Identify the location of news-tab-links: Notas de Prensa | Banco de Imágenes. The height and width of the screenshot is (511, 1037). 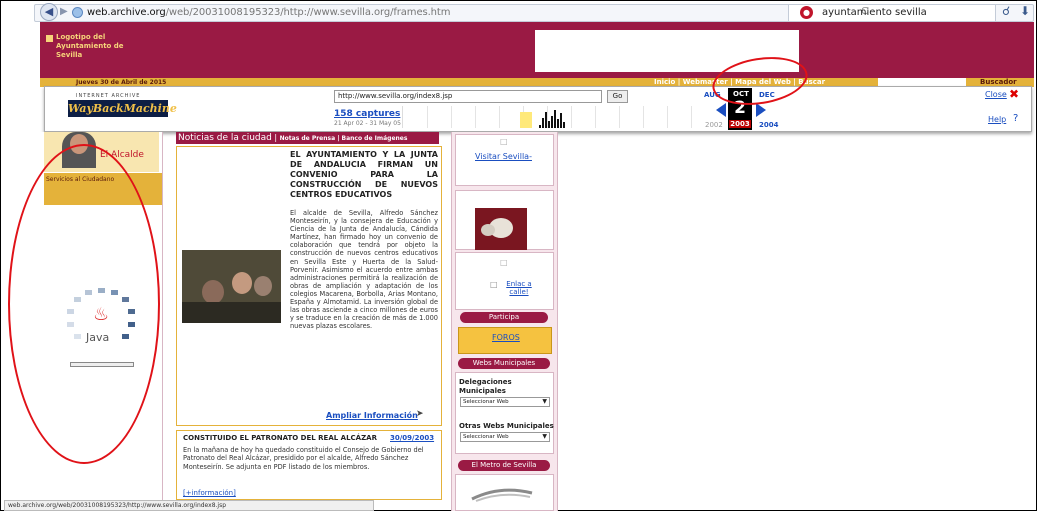
(344, 138).